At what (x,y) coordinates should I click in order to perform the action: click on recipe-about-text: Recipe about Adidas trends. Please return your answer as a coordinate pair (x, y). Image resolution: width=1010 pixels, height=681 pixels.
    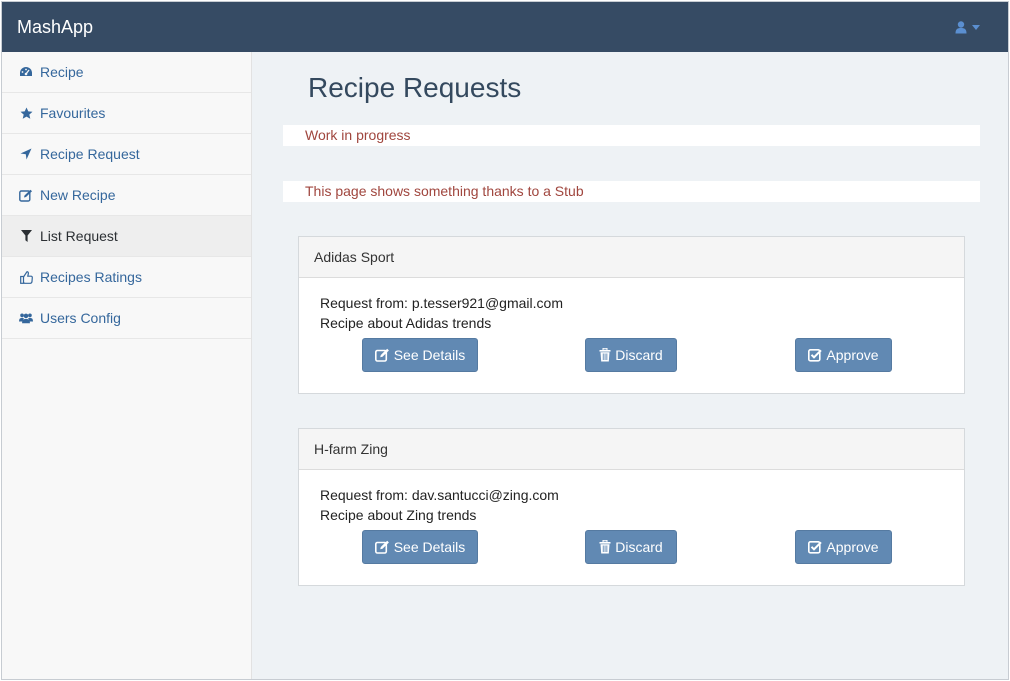
    Looking at the image, I should click on (406, 323).